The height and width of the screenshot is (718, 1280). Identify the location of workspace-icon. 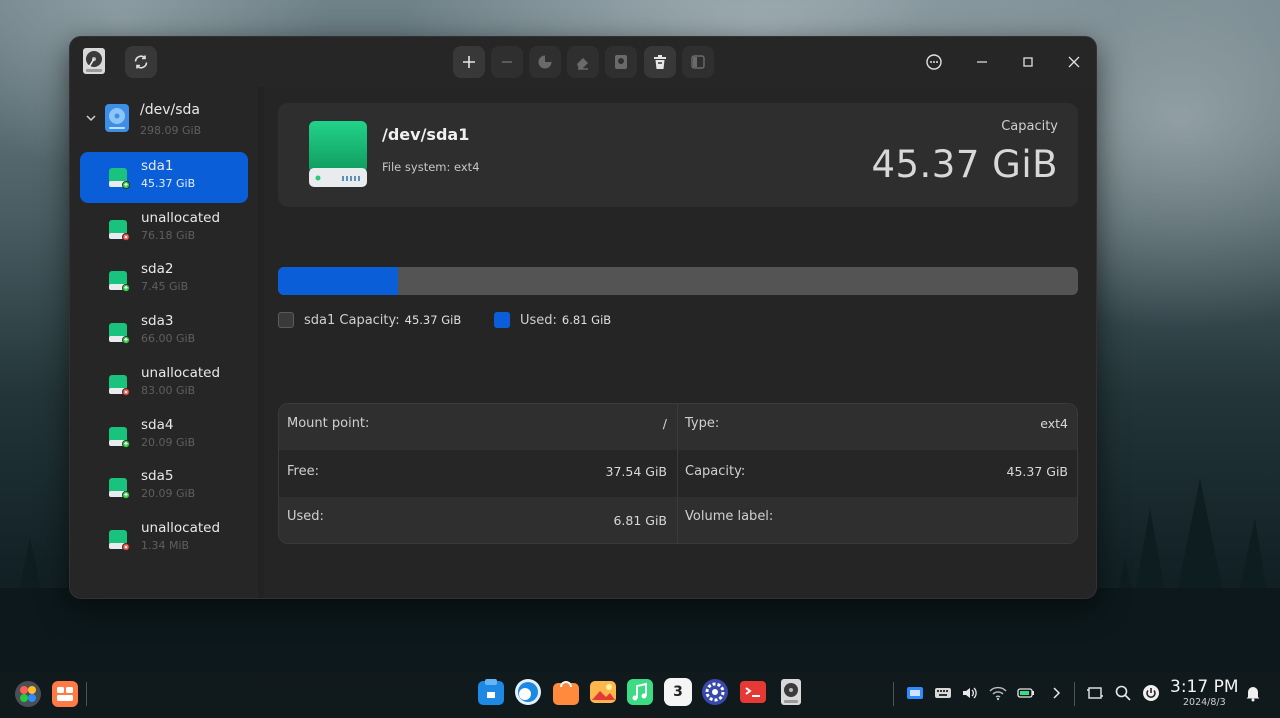
(1095, 693).